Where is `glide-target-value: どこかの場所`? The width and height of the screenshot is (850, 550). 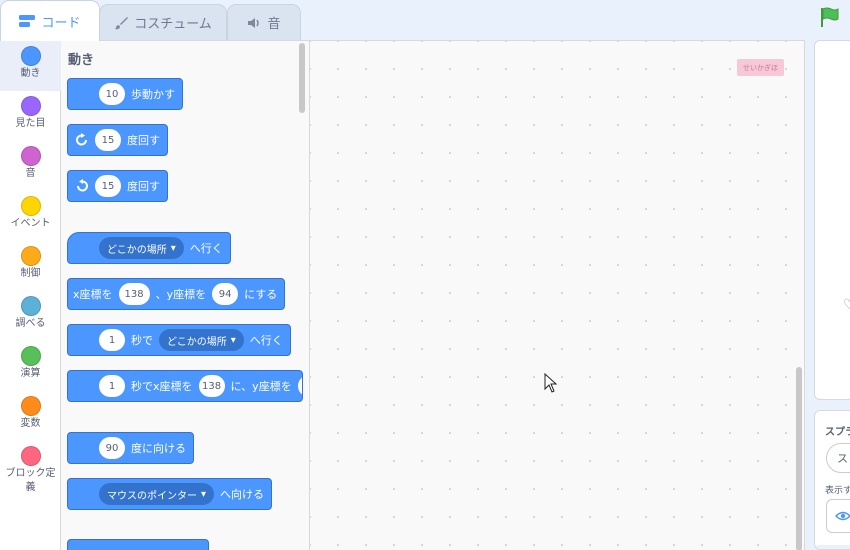 glide-target-value: どこかの場所 is located at coordinates (197, 342).